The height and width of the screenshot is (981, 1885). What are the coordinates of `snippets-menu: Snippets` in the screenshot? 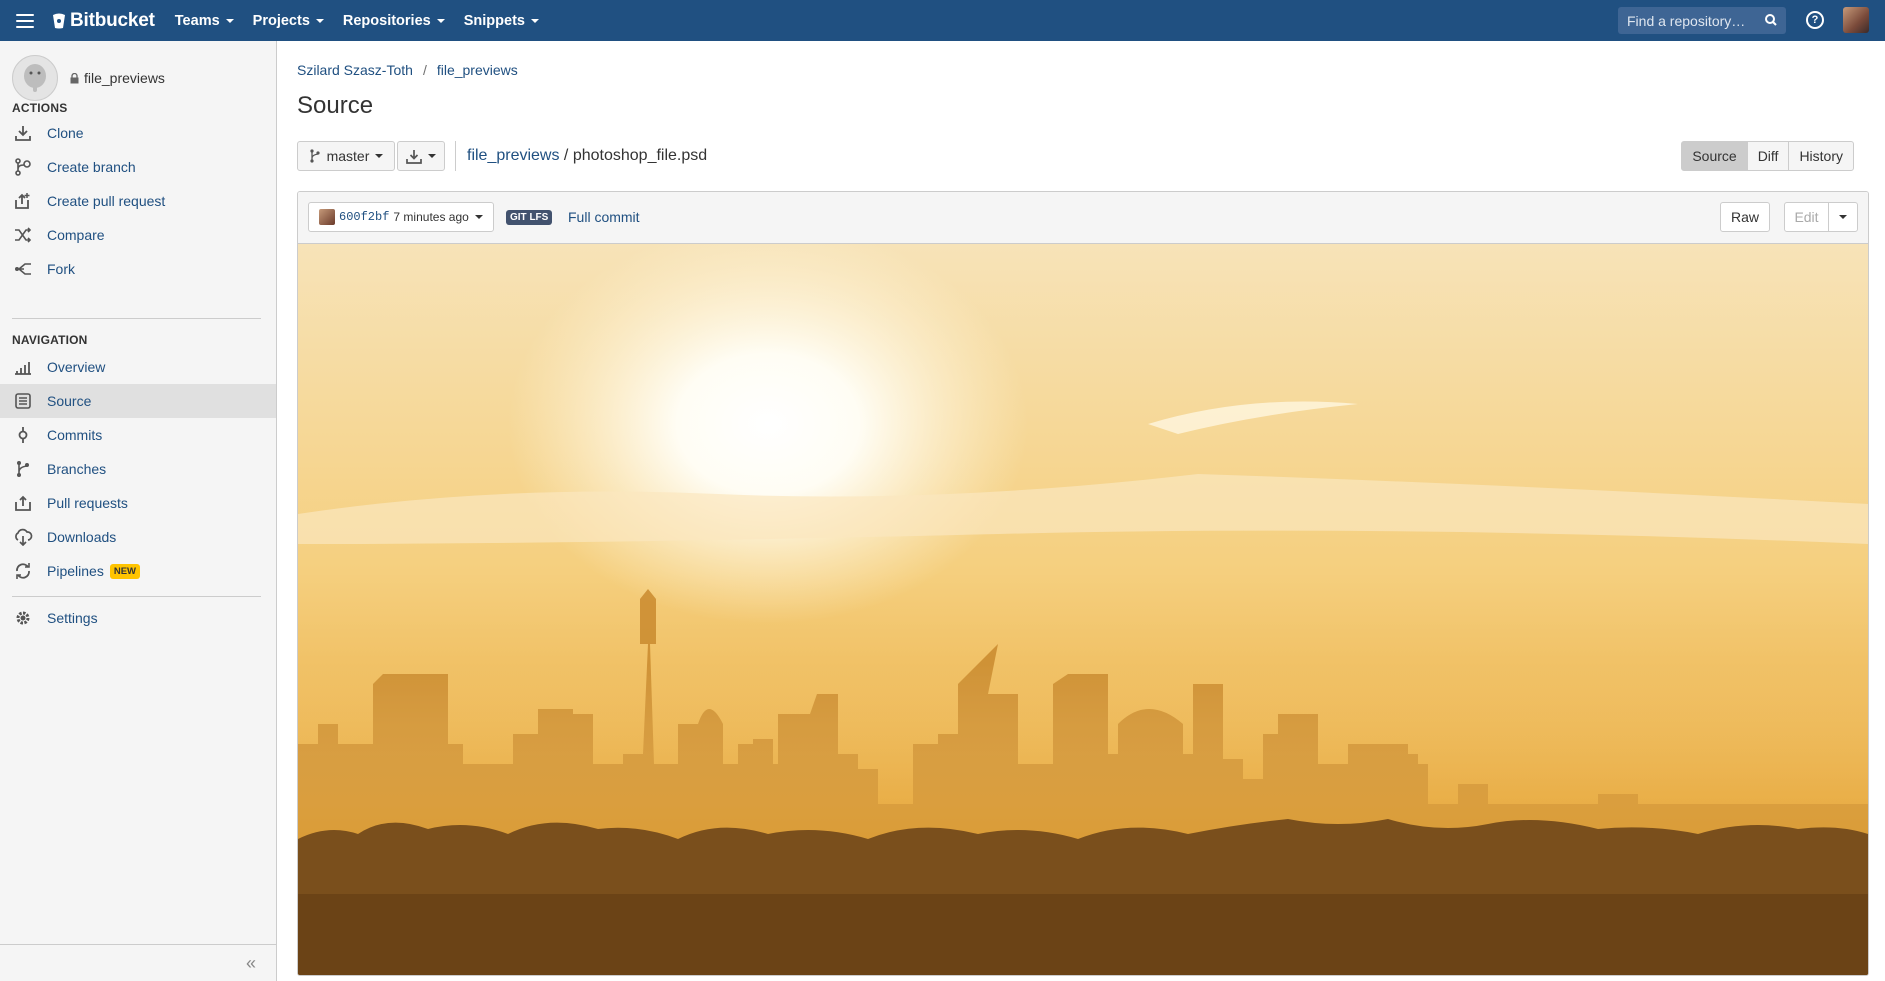 It's located at (501, 21).